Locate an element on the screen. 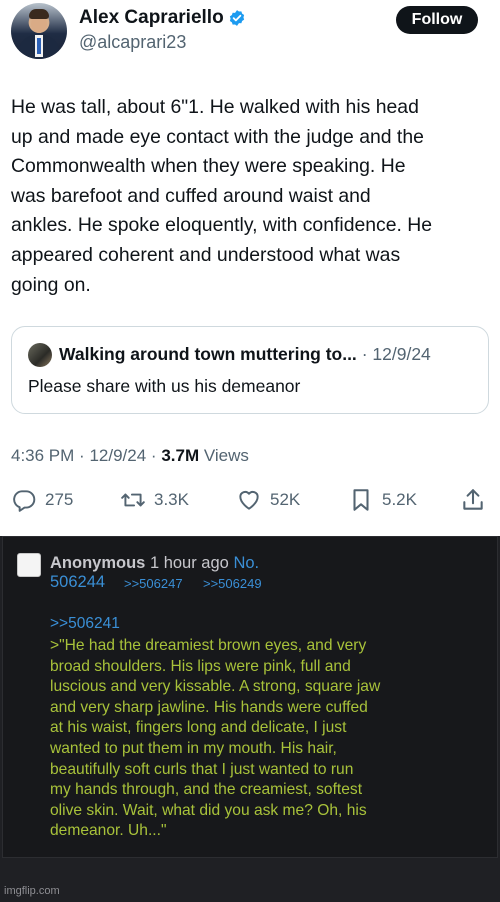  reply-count: 275 is located at coordinates (59, 499).